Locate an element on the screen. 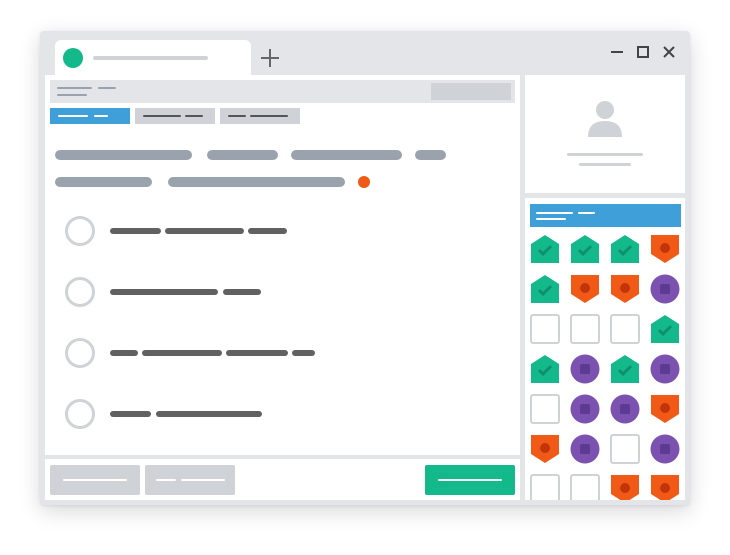  maximize-icon is located at coordinates (643, 52).